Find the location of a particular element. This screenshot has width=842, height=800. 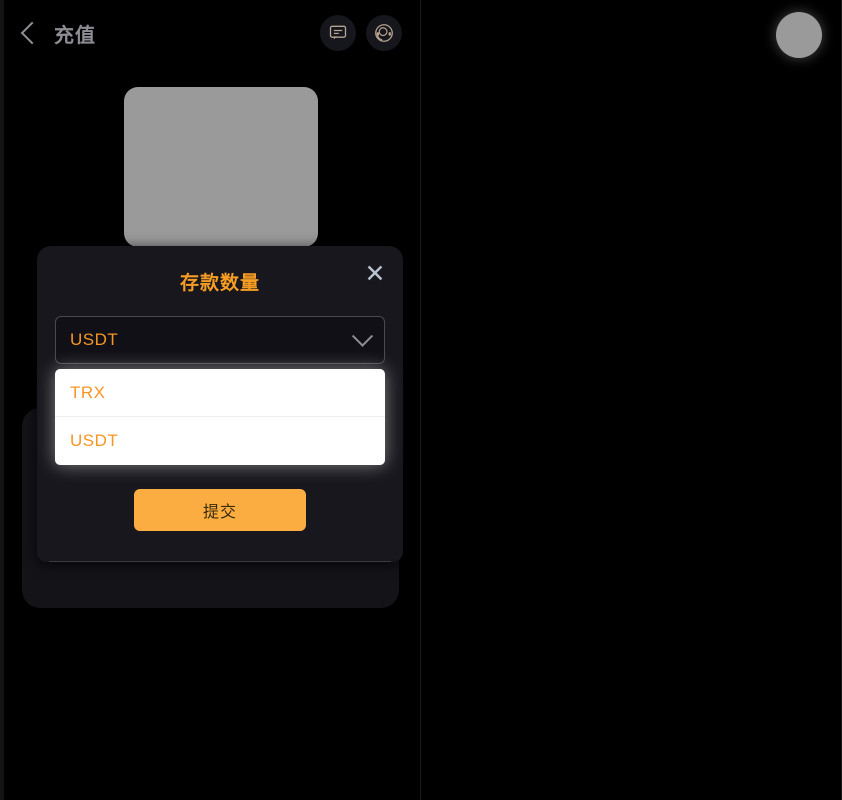

user-avatar-icon is located at coordinates (799, 35).